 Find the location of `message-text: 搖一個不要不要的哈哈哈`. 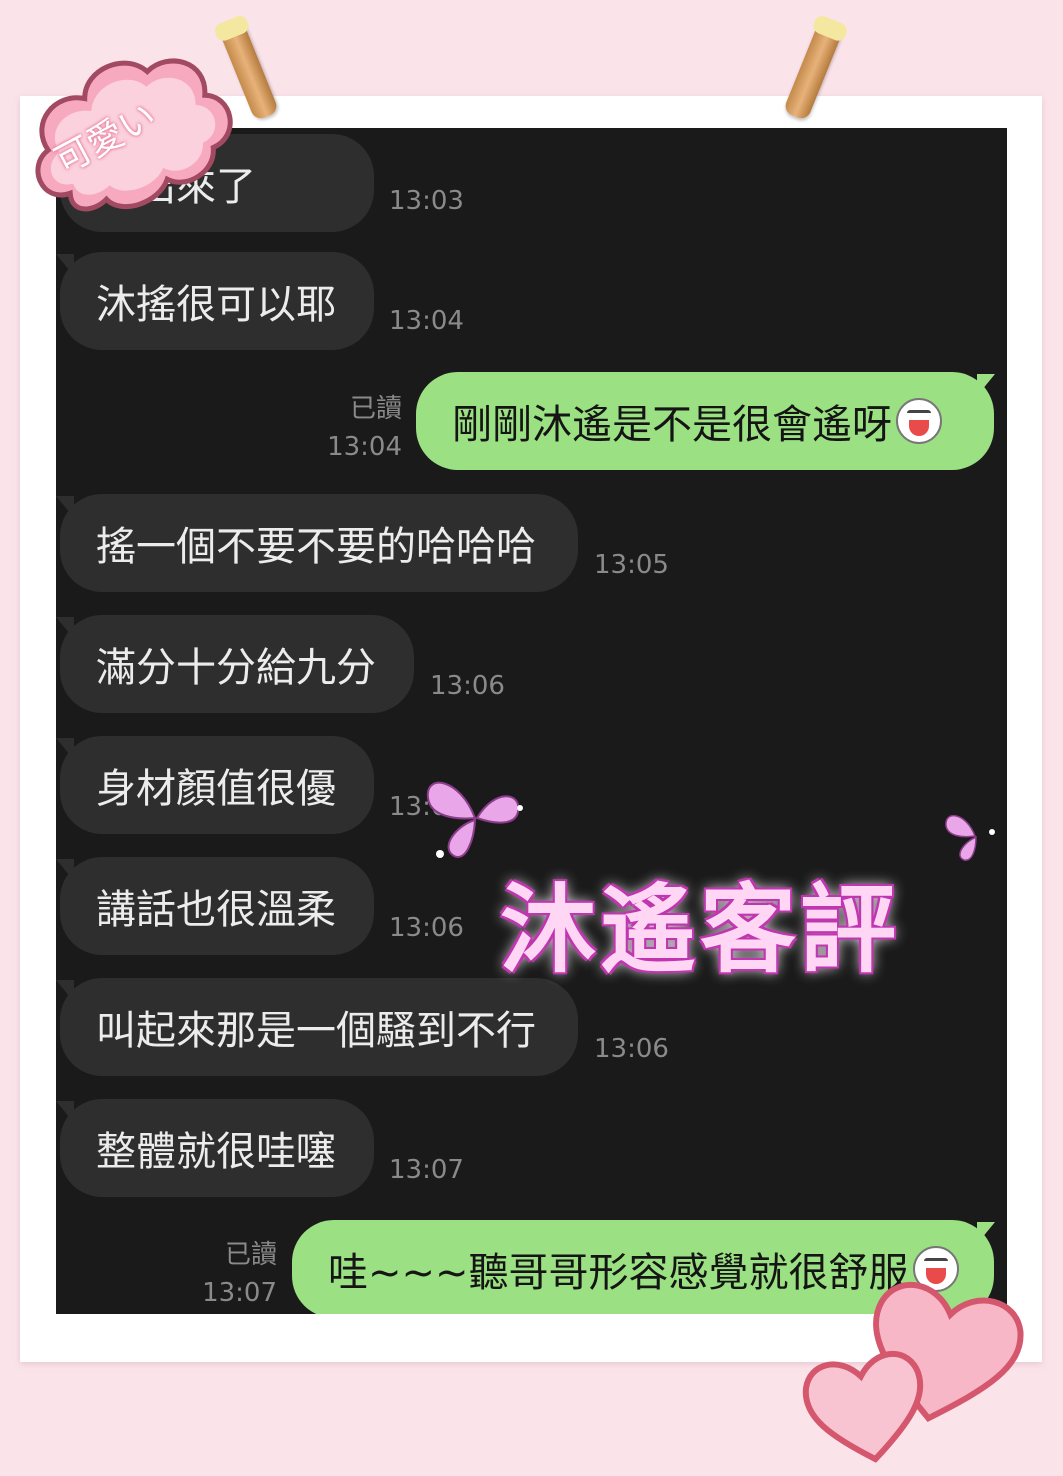

message-text: 搖一個不要不要的哈哈哈 is located at coordinates (316, 547).